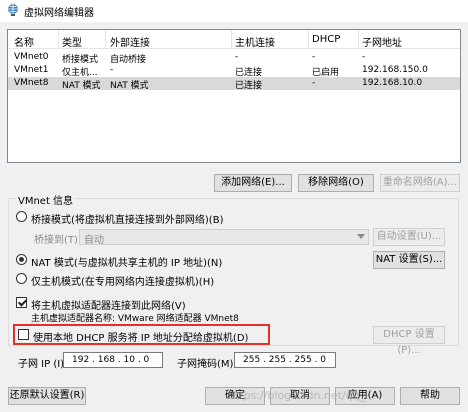 This screenshot has width=468, height=412. What do you see at coordinates (129, 86) in the screenshot?
I see `cell-external: NAT 模式` at bounding box center [129, 86].